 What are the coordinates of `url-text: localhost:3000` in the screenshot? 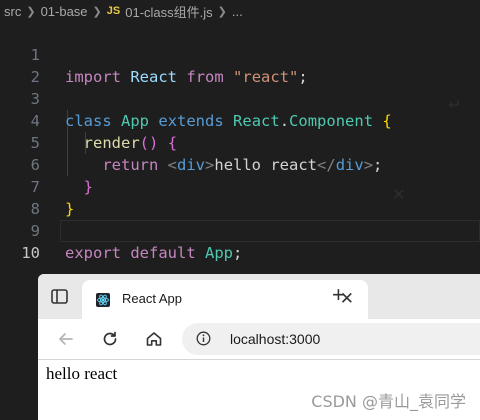 It's located at (275, 339).